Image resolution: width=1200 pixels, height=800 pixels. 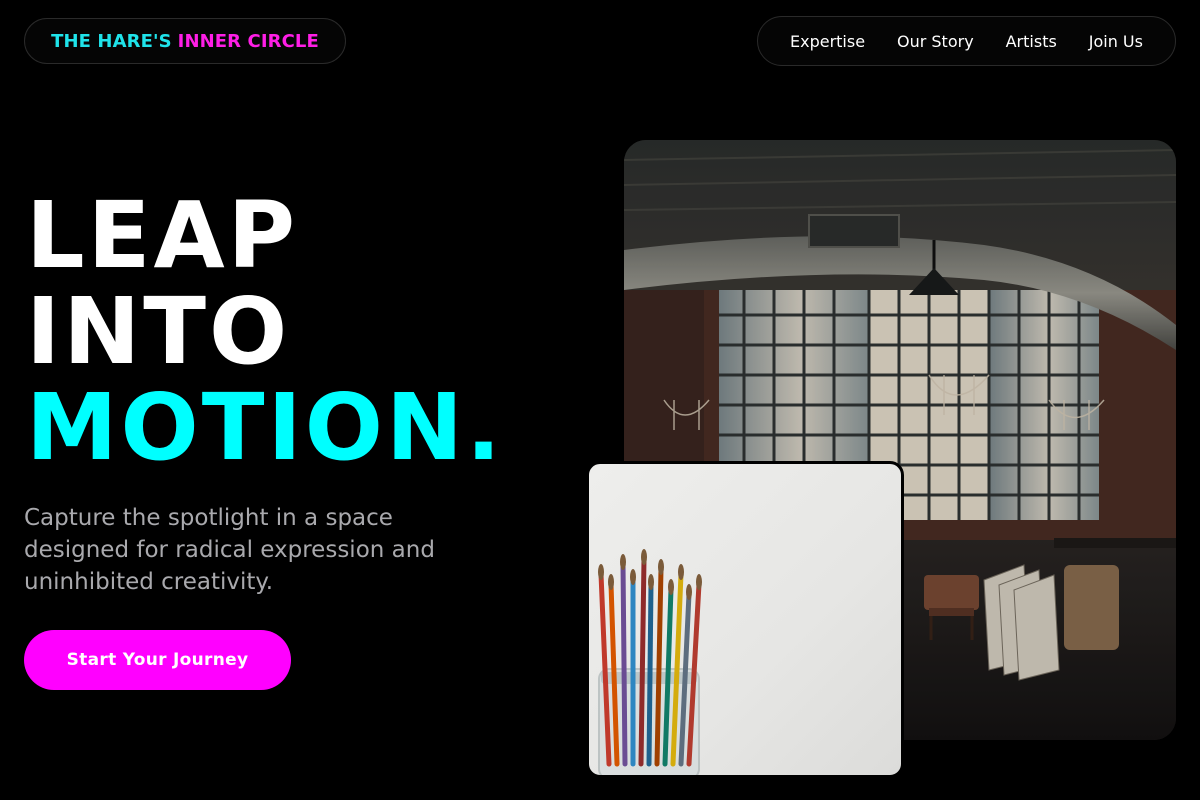 What do you see at coordinates (745, 619) in the screenshot?
I see `brushes-image` at bounding box center [745, 619].